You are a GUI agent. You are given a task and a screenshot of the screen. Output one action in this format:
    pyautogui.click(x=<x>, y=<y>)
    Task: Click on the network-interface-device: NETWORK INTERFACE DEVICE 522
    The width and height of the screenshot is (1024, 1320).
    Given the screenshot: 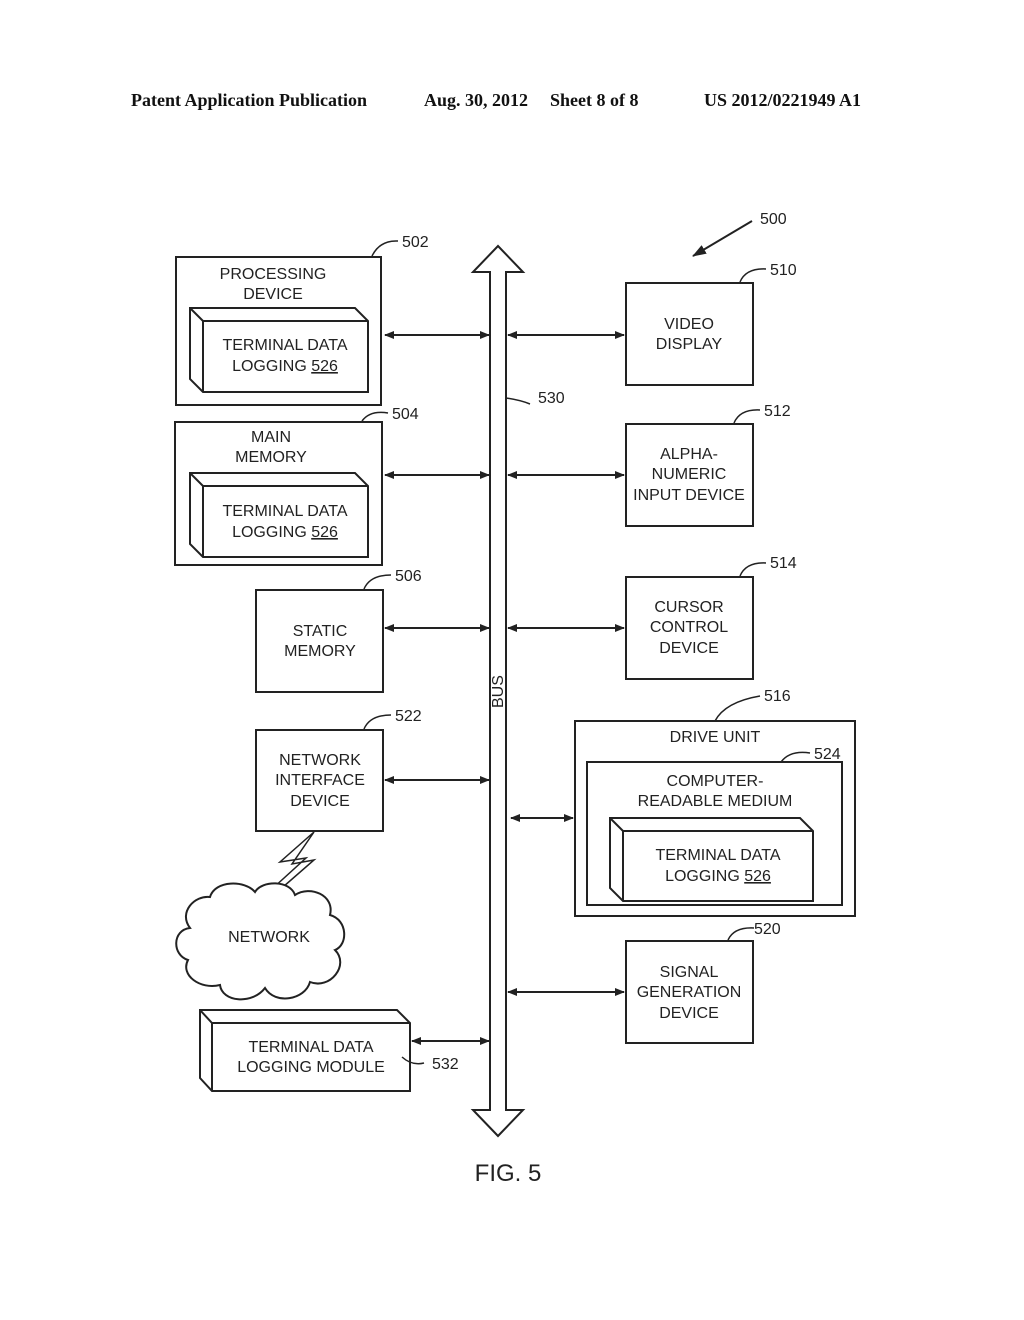 What is the action you would take?
    pyautogui.click(x=372, y=770)
    